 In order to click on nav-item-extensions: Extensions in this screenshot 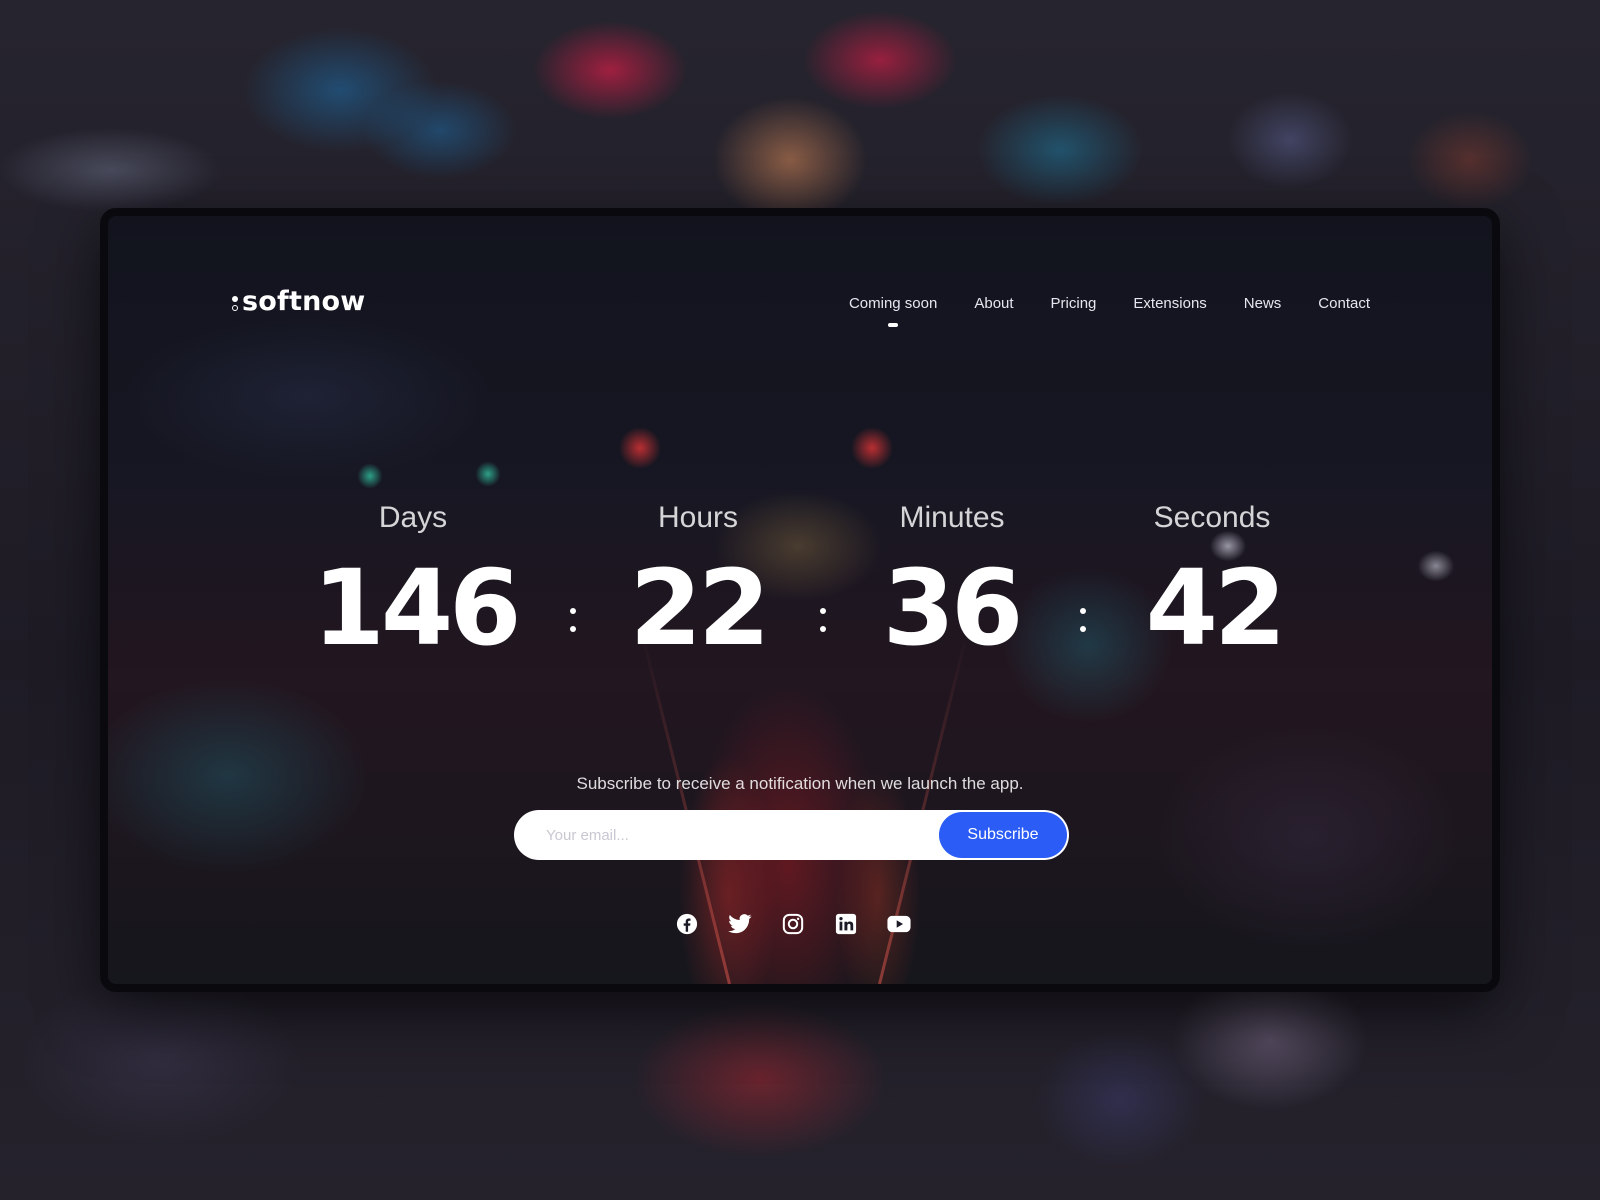, I will do `click(1169, 303)`.